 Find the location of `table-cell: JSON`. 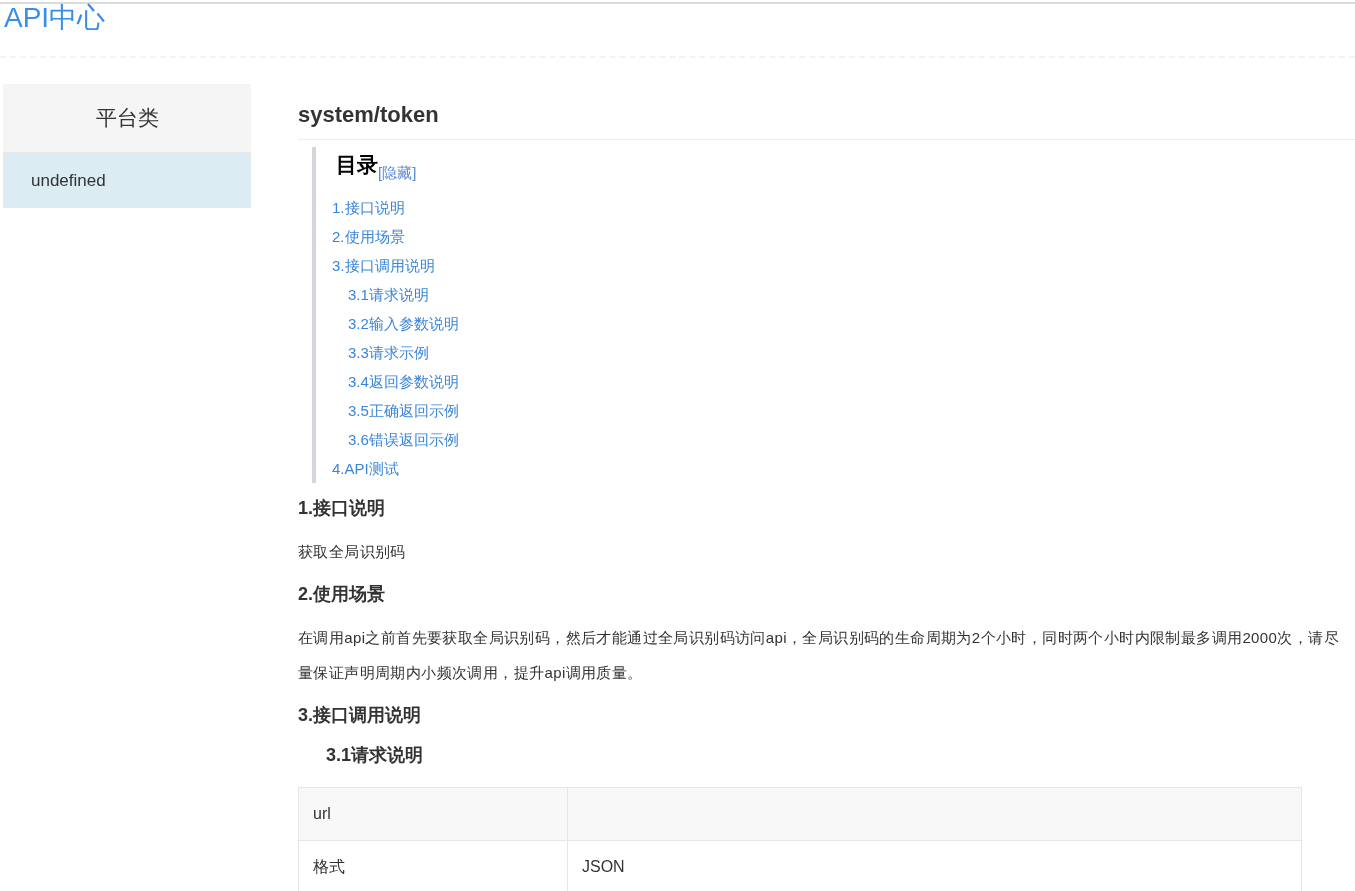

table-cell: JSON is located at coordinates (934, 866).